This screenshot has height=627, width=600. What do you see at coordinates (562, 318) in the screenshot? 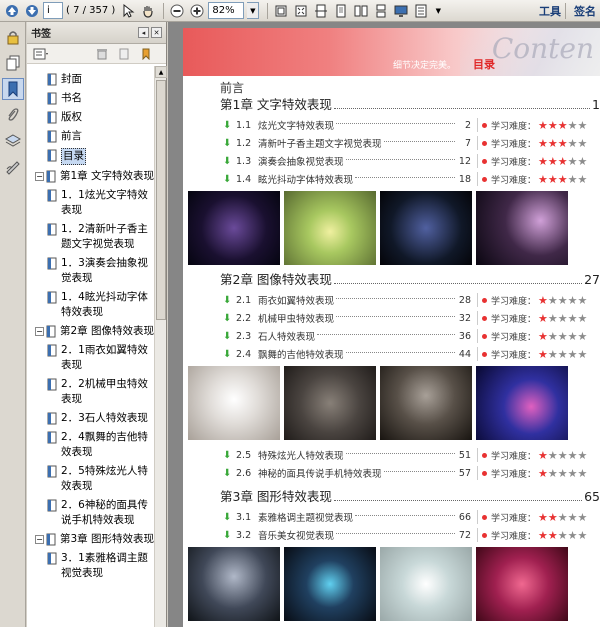
I see `star-rating: ★ ★ ★ ★ ★` at bounding box center [562, 318].